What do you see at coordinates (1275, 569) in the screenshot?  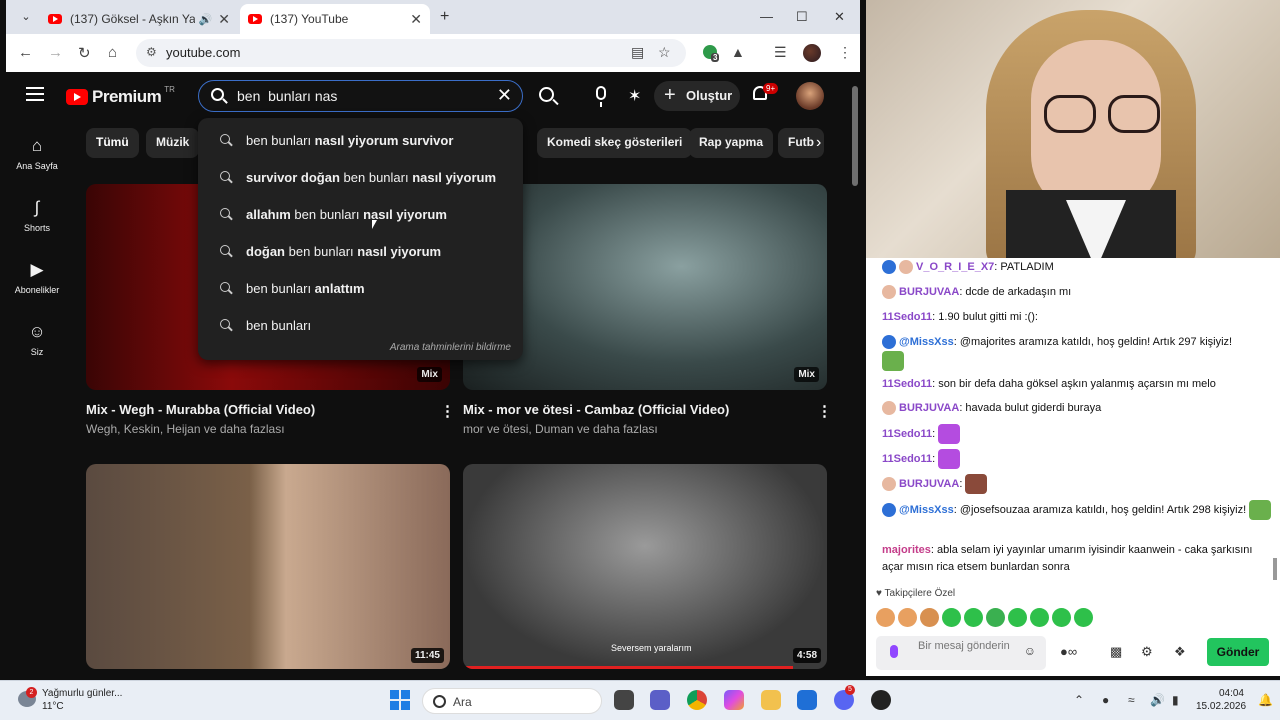 I see `chat-scrollbar` at bounding box center [1275, 569].